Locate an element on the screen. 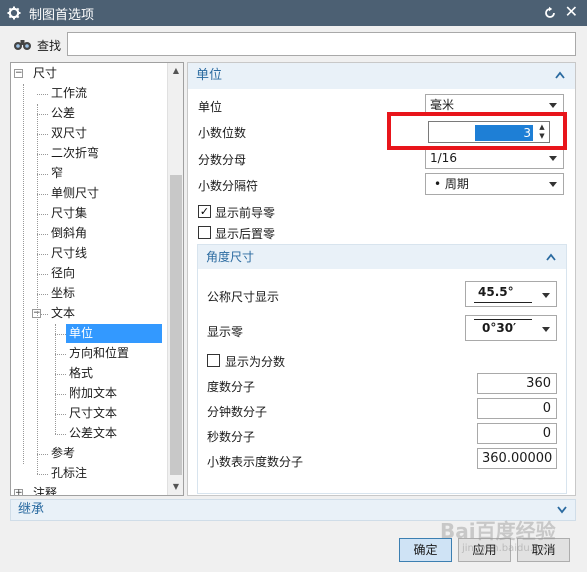  show-as-fraction-checkbox is located at coordinates (213, 360).